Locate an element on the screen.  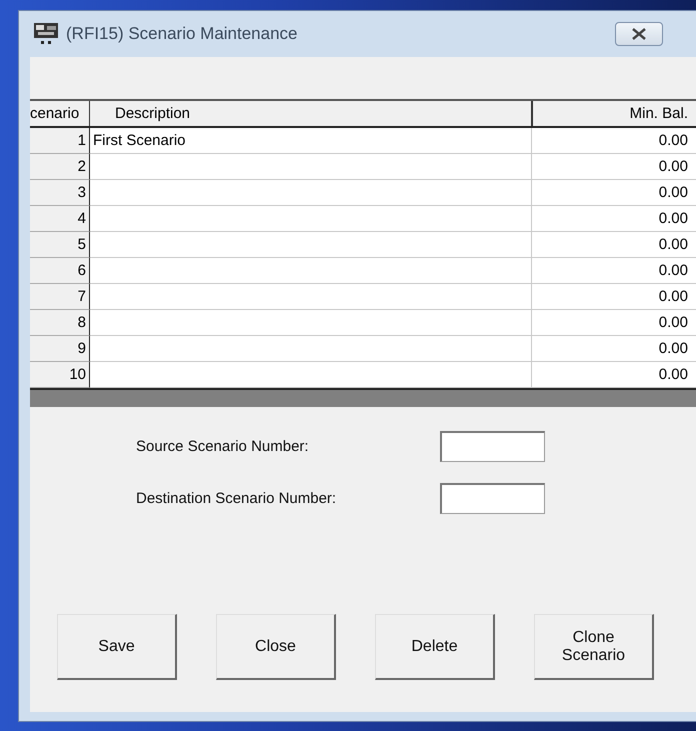
field-label: Source Scenario Number: is located at coordinates (223, 446).